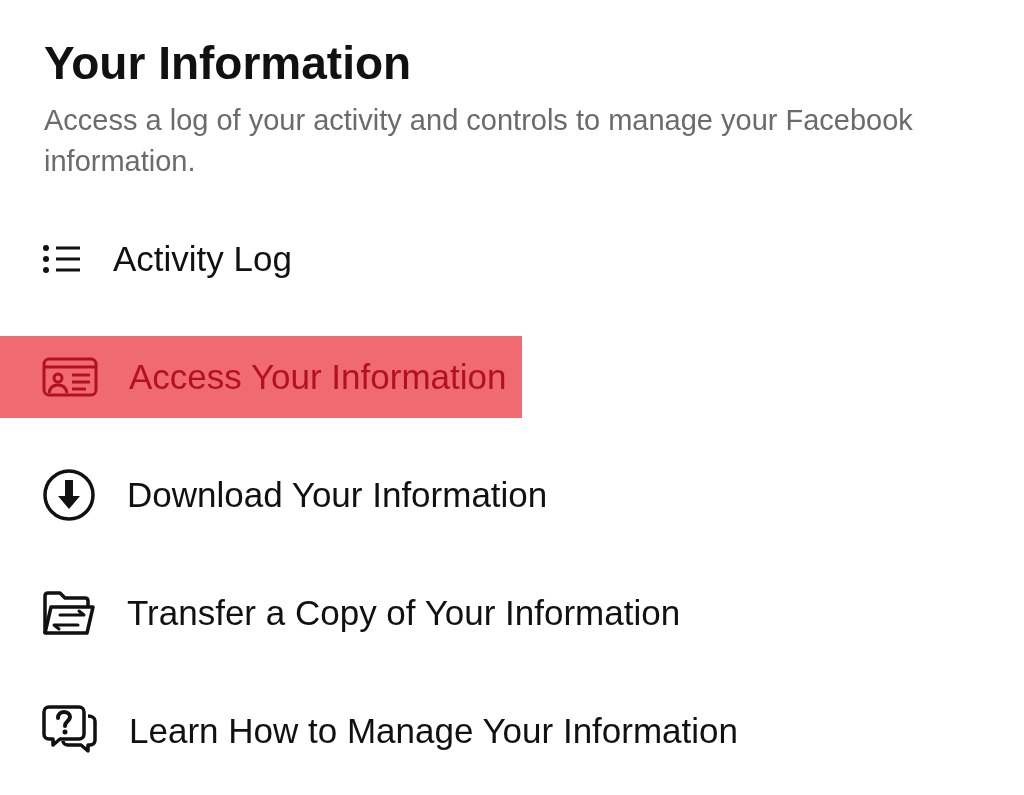 The width and height of the screenshot is (1024, 795). What do you see at coordinates (69, 495) in the screenshot?
I see `download-icon` at bounding box center [69, 495].